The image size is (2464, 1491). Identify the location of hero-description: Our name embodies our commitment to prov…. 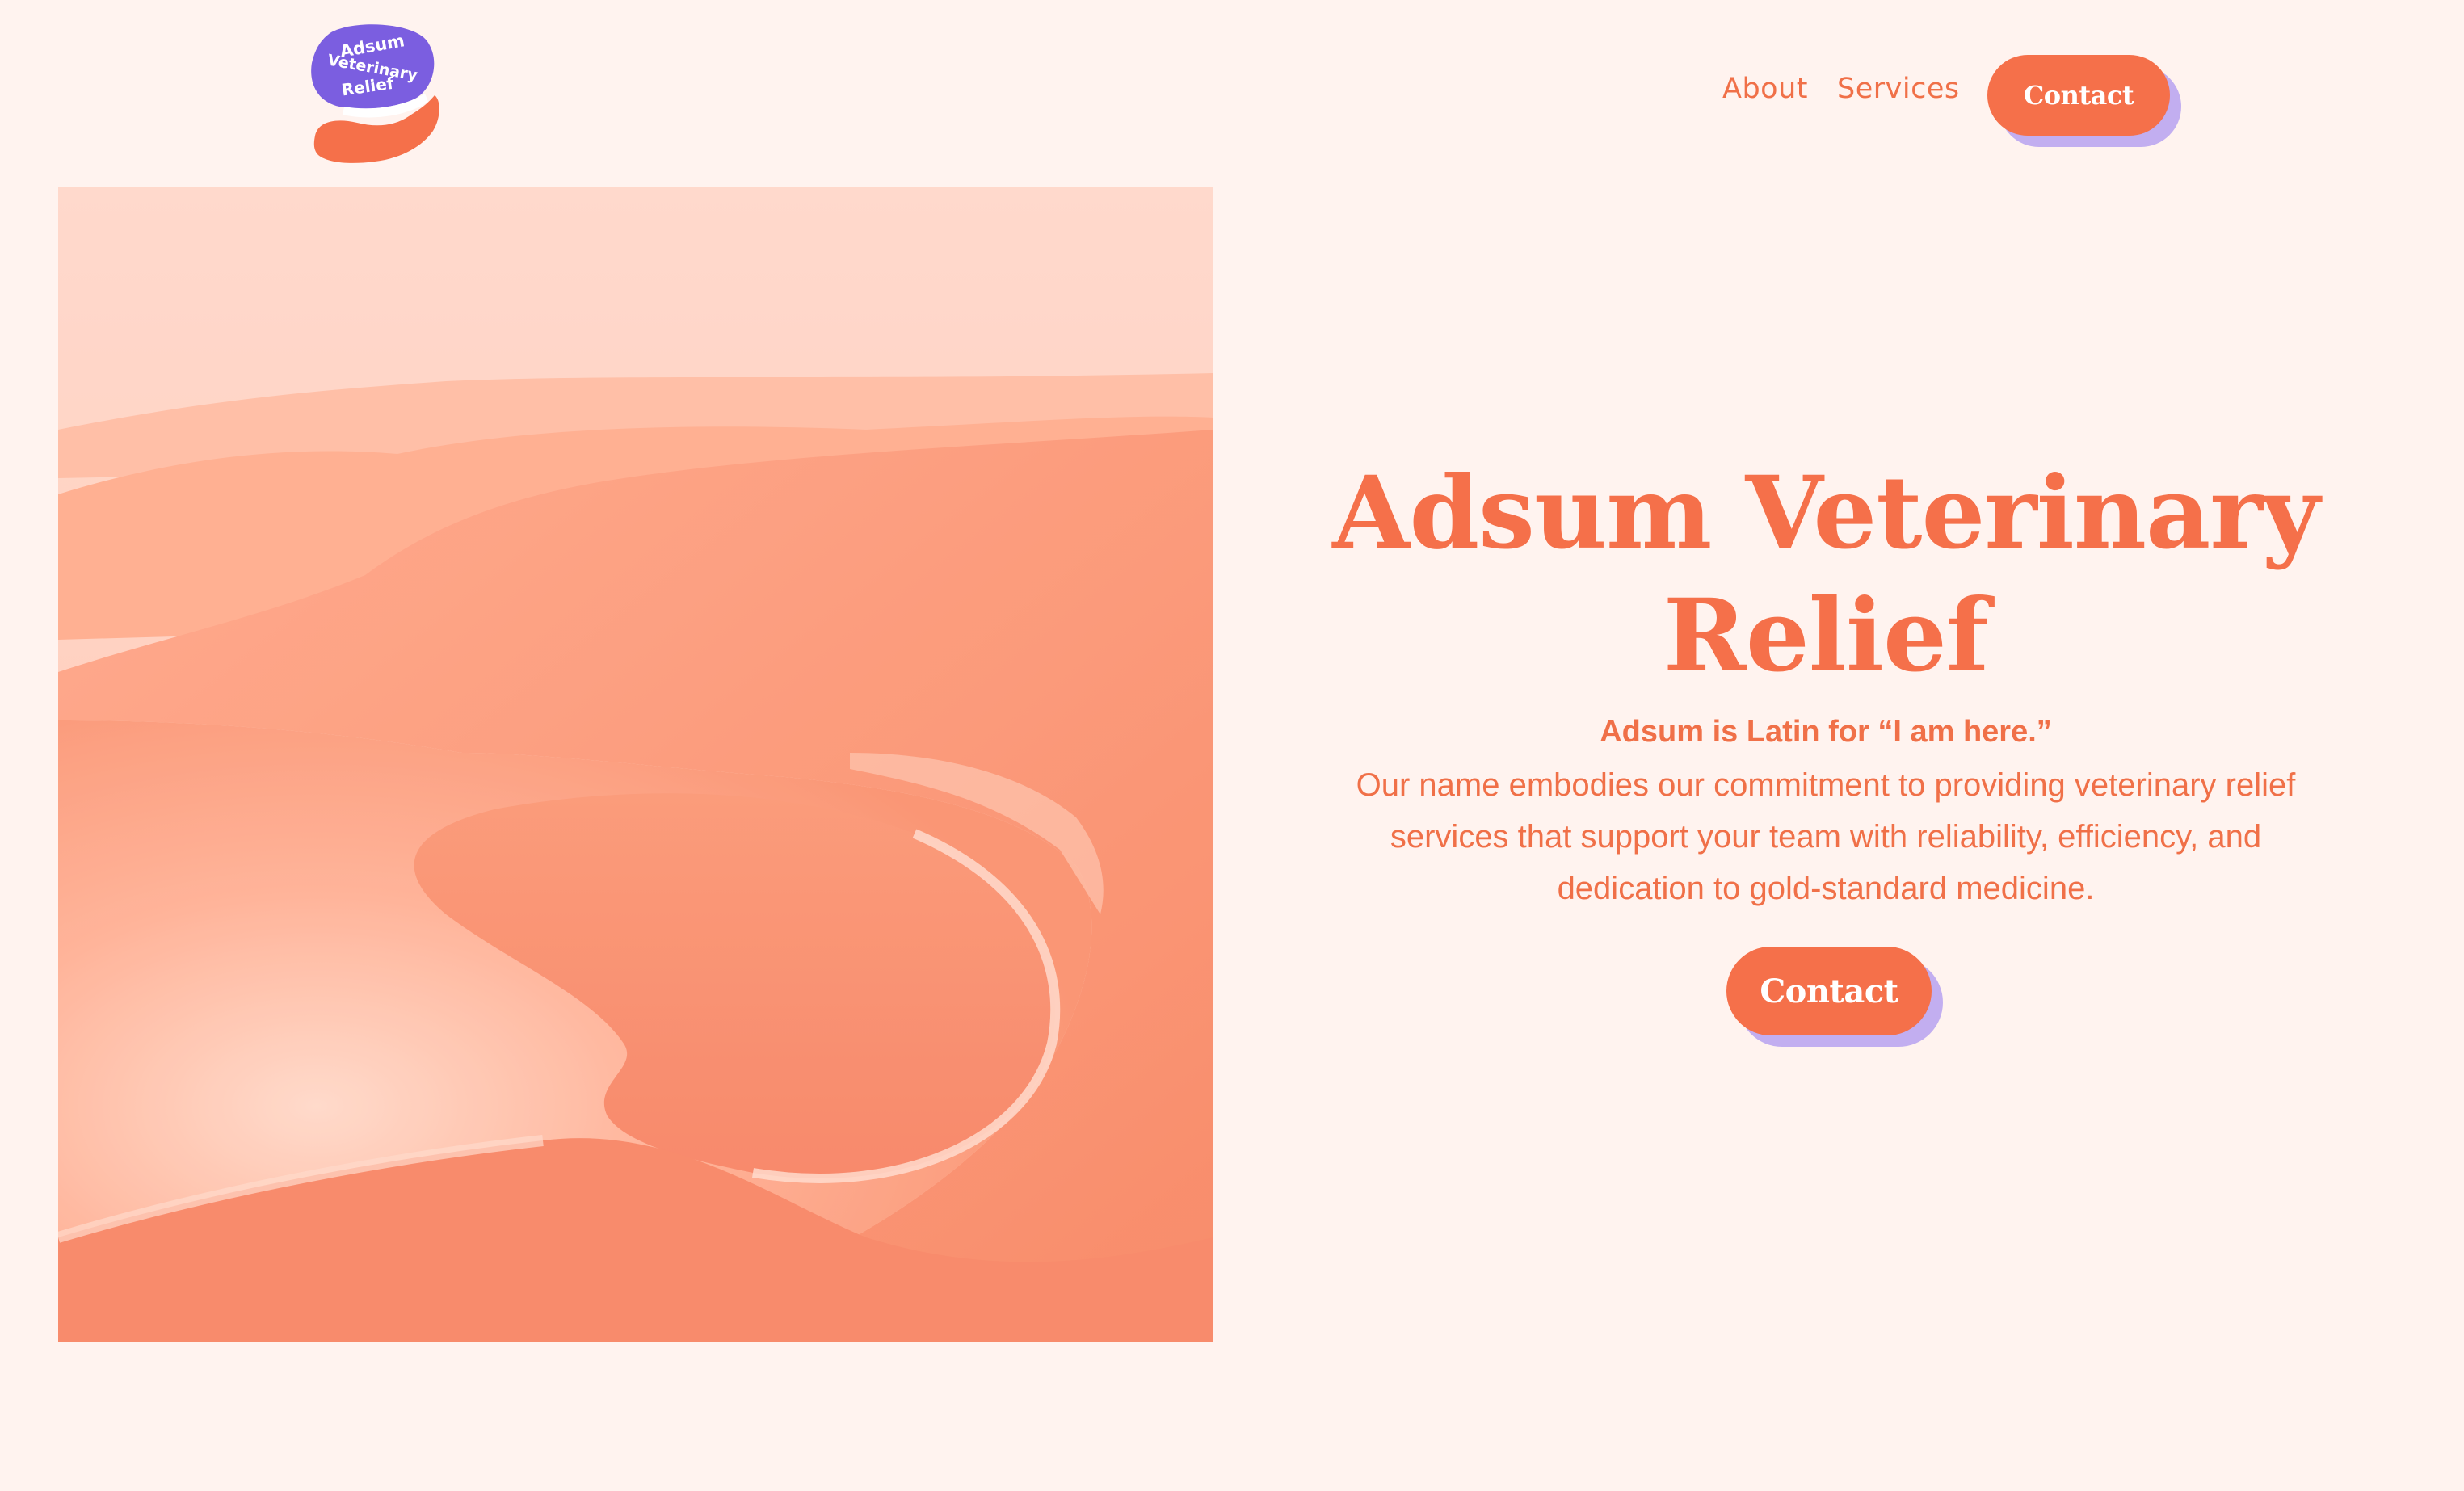
(1826, 837).